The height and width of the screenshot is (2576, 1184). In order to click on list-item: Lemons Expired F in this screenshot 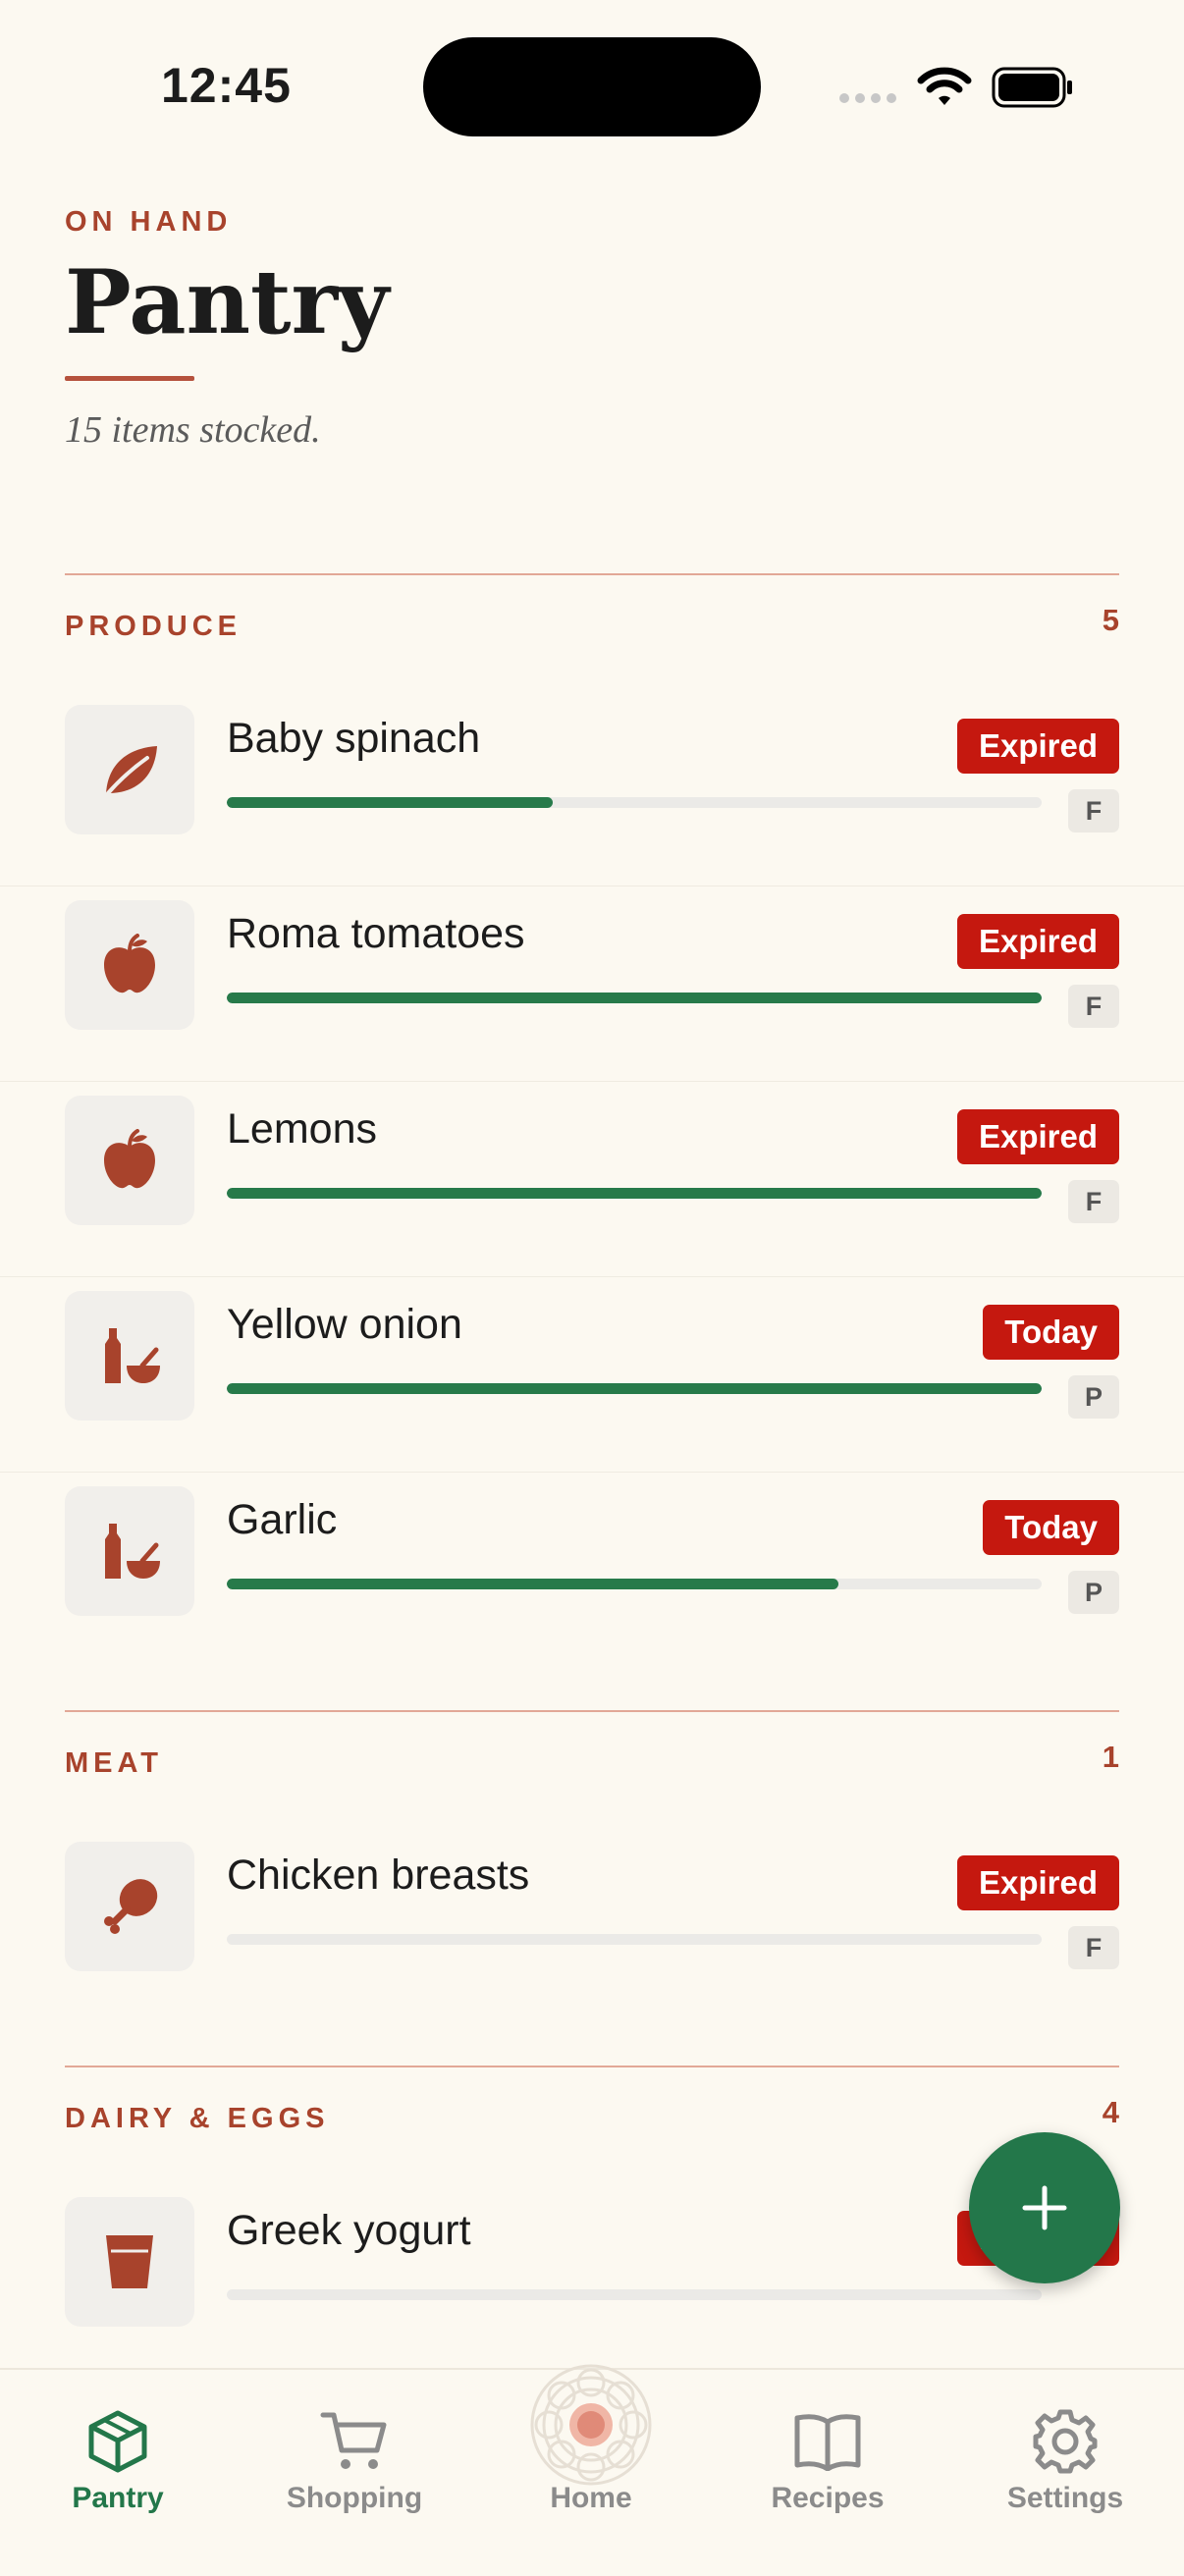, I will do `click(592, 1179)`.